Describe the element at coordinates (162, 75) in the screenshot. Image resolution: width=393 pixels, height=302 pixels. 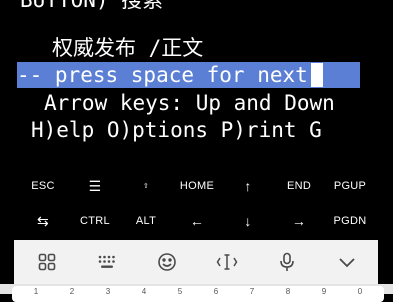
I see `pager-prompt: -- press space for next` at that location.